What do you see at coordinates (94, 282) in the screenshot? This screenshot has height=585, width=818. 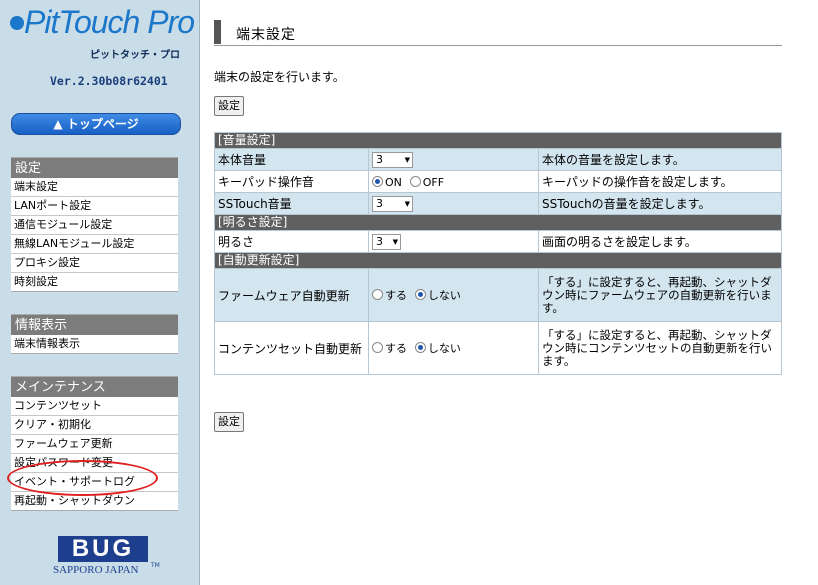 I see `menu-item-time-settings: 時刻設定` at bounding box center [94, 282].